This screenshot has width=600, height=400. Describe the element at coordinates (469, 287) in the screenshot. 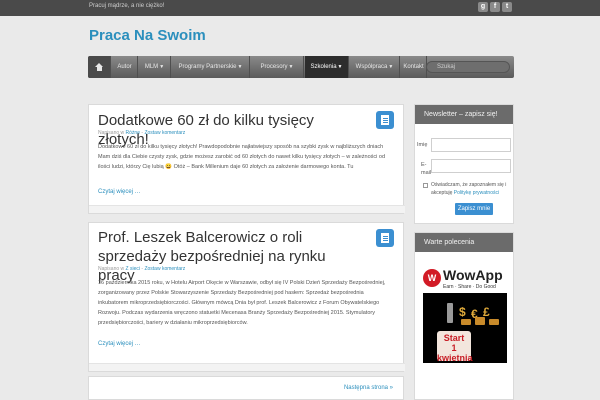

I see `ad-slogan: Earn · Share · Do Good` at that location.